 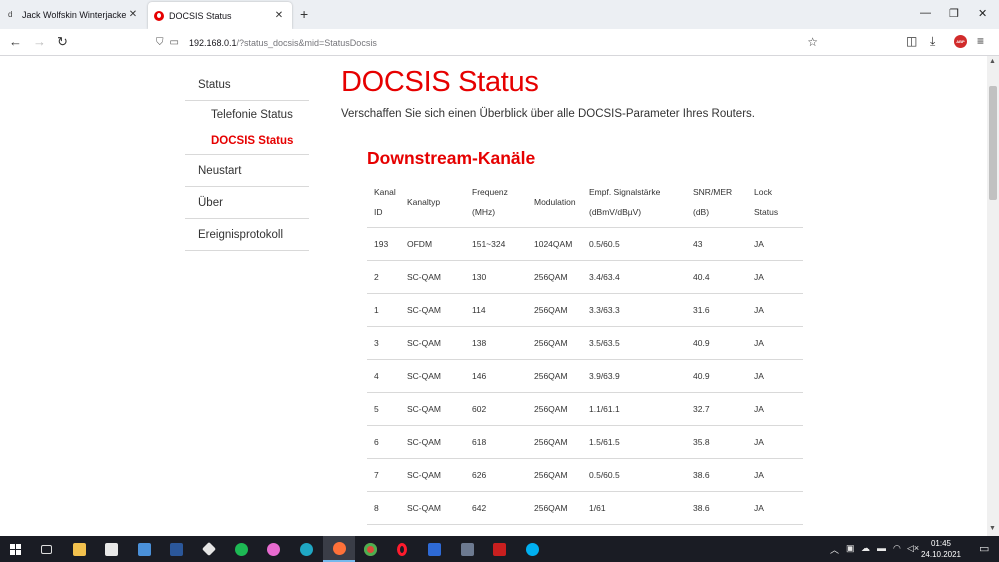 What do you see at coordinates (503, 376) in the screenshot?
I see `cell-frequenz: 146` at bounding box center [503, 376].